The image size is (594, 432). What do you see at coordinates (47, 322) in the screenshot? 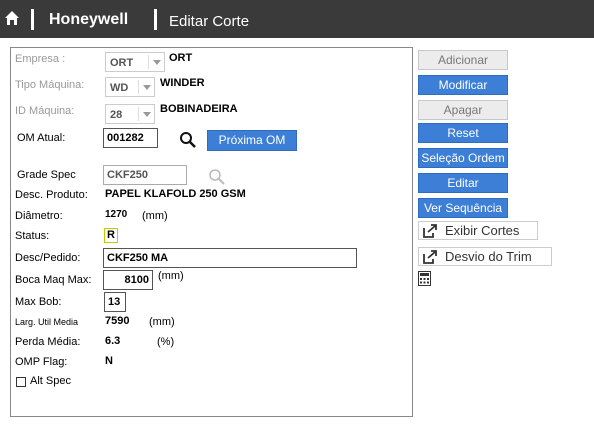
I see `larg-util-media-label: Larg. Util Media` at bounding box center [47, 322].